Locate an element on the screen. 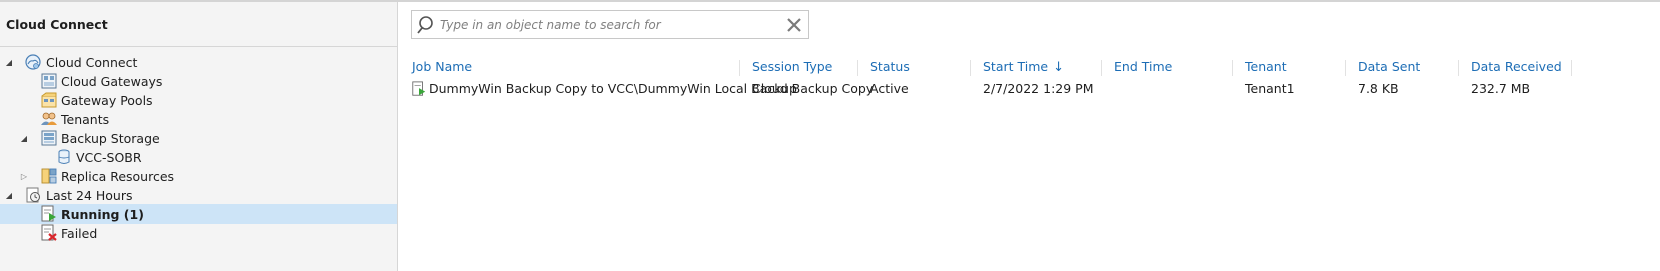 The height and width of the screenshot is (271, 1660). tree-item-vcc-sobr: VCC-SOBR is located at coordinates (198, 157).